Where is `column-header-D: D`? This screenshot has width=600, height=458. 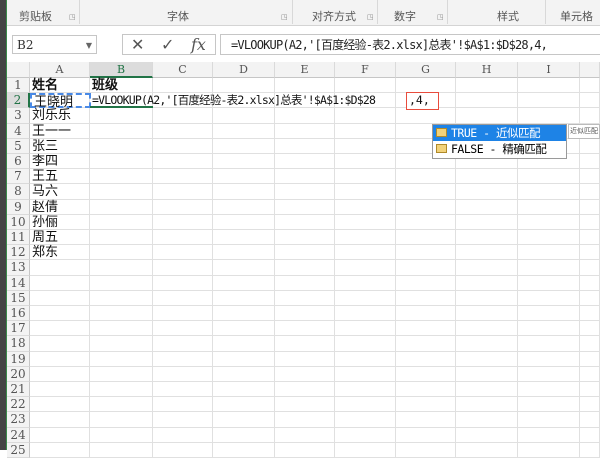 column-header-D: D is located at coordinates (244, 70).